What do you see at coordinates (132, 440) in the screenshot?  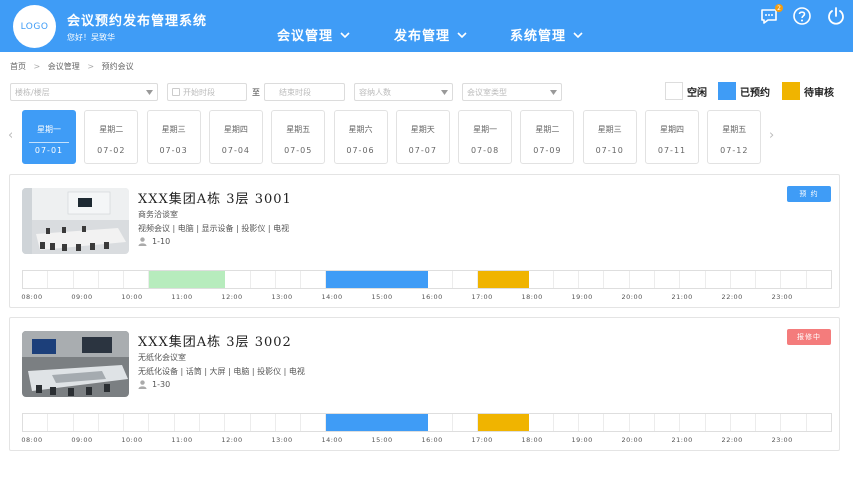 I see `time-tick-label: 10:00` at bounding box center [132, 440].